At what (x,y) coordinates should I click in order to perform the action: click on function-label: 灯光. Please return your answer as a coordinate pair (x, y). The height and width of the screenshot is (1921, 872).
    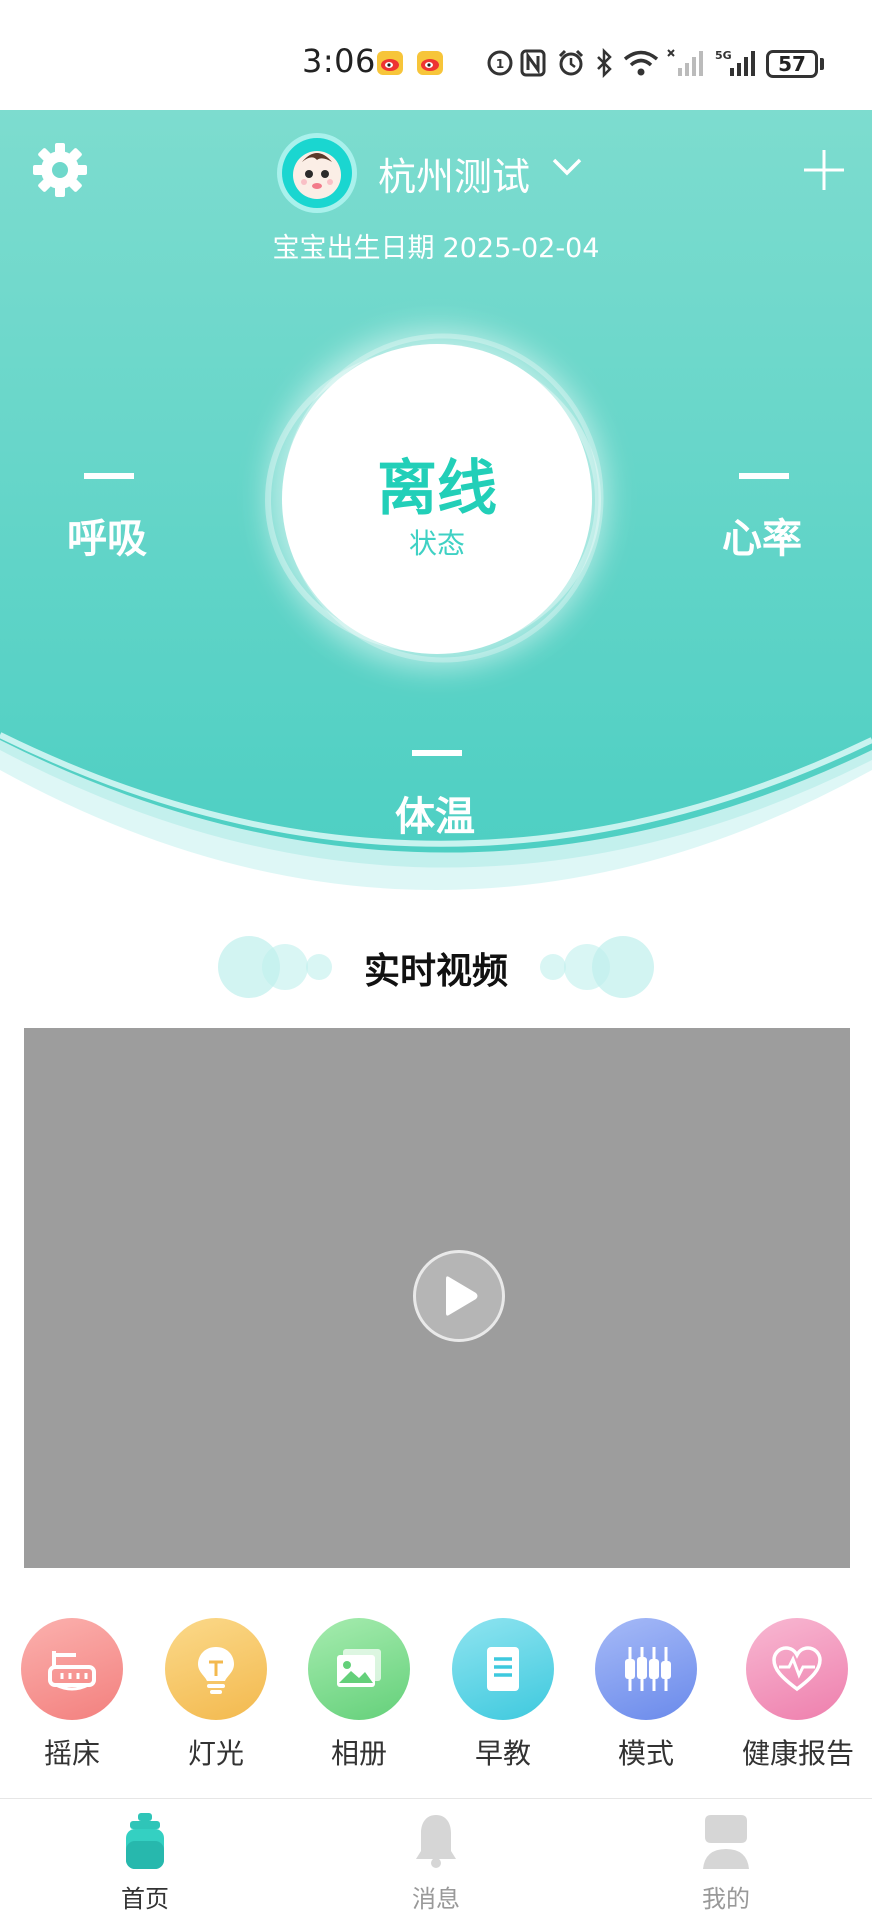
    Looking at the image, I should click on (215, 1753).